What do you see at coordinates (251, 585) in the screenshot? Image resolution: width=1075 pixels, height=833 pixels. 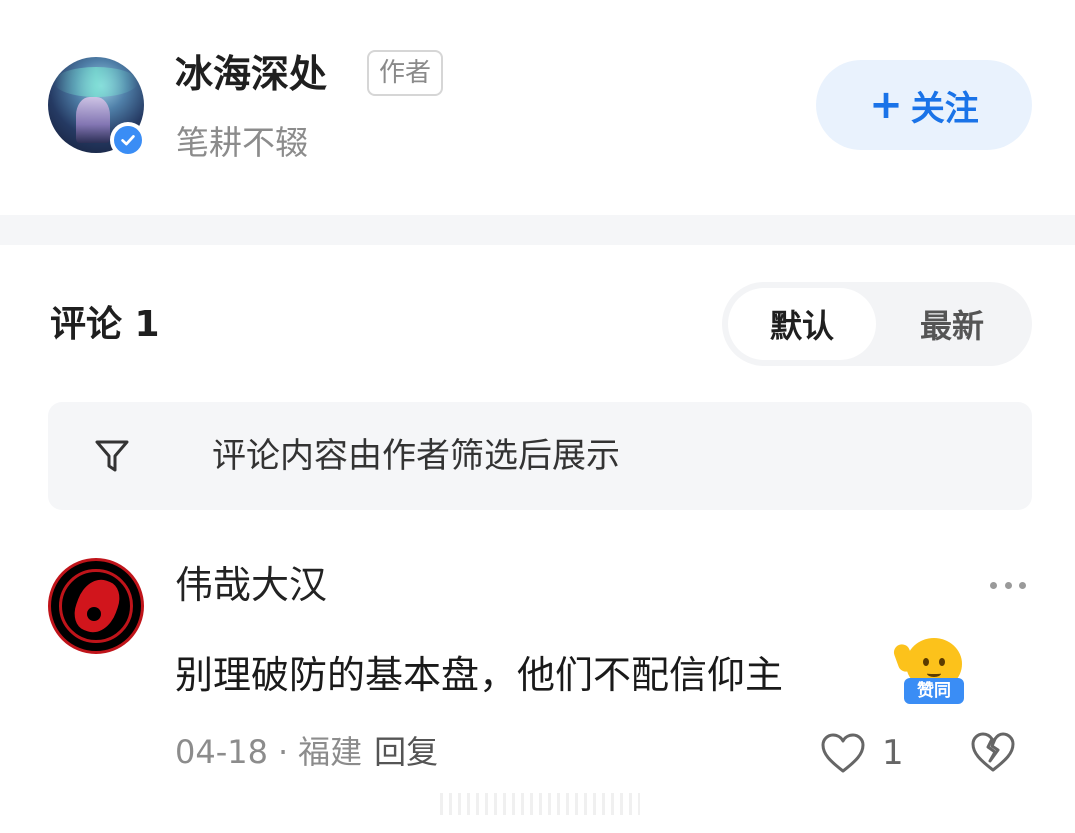 I see `commenter-name: 伟哉大汉` at bounding box center [251, 585].